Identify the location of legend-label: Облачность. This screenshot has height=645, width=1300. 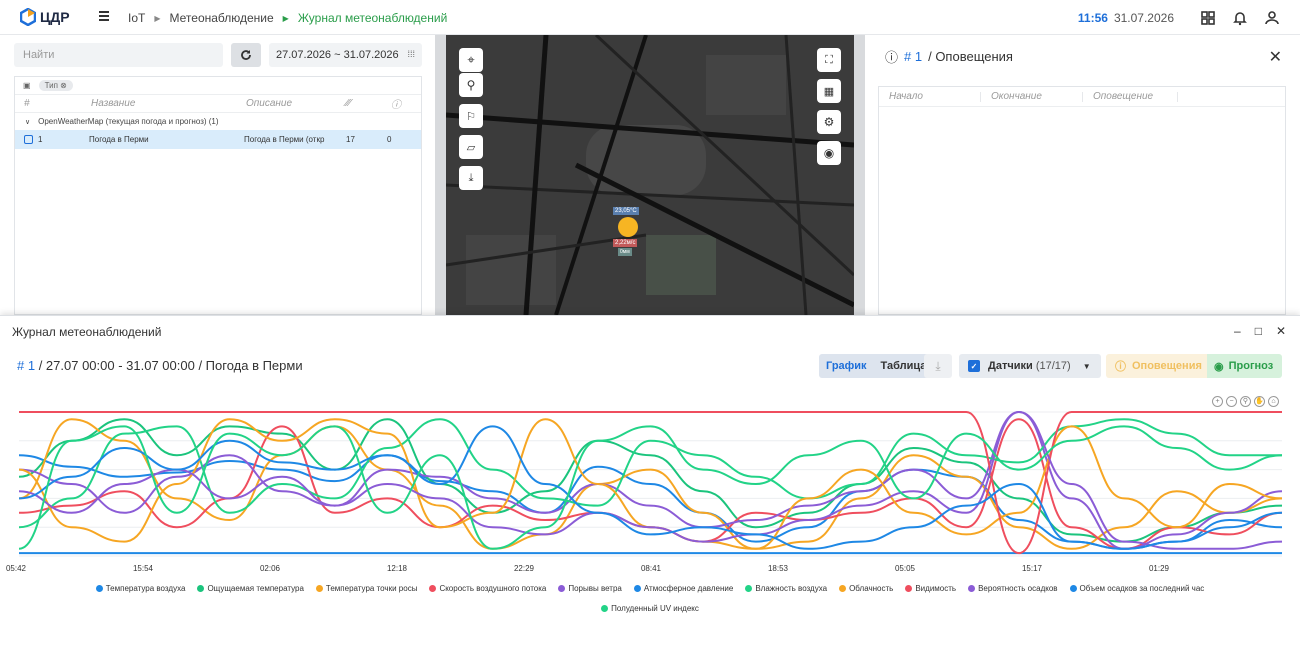
(871, 588).